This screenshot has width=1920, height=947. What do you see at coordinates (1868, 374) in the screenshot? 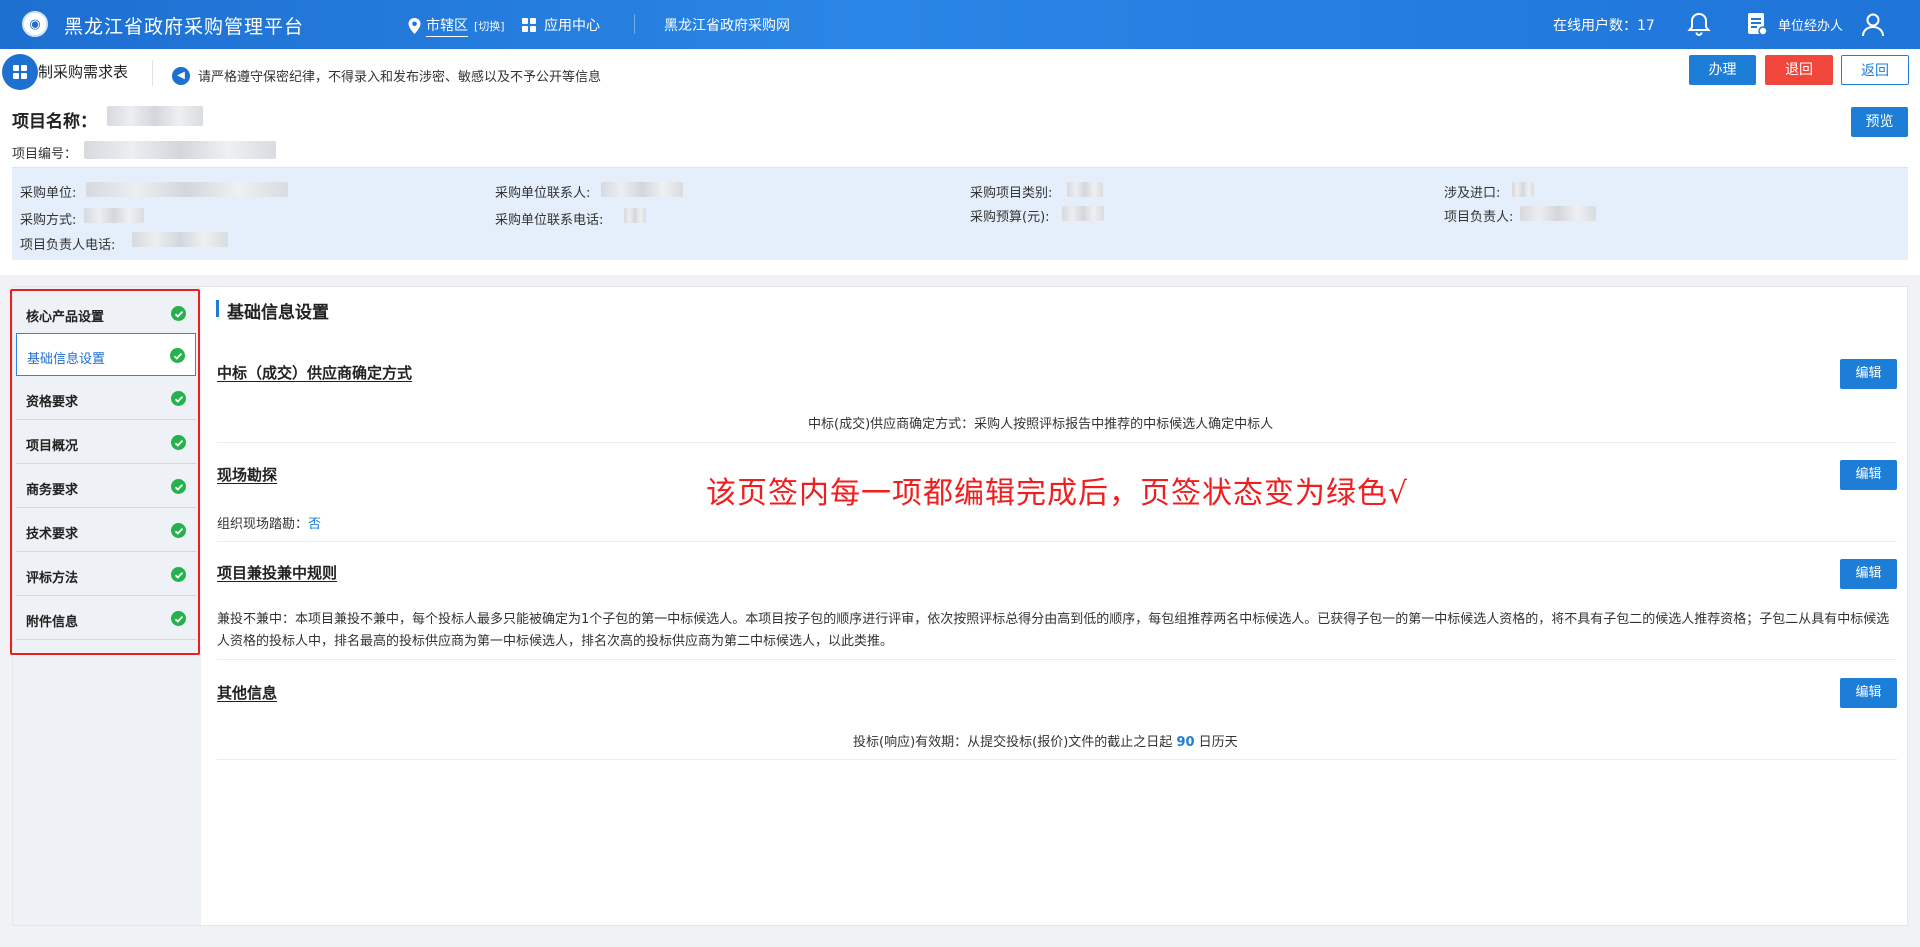
I see `edit-winner-method-button: 编辑` at bounding box center [1868, 374].